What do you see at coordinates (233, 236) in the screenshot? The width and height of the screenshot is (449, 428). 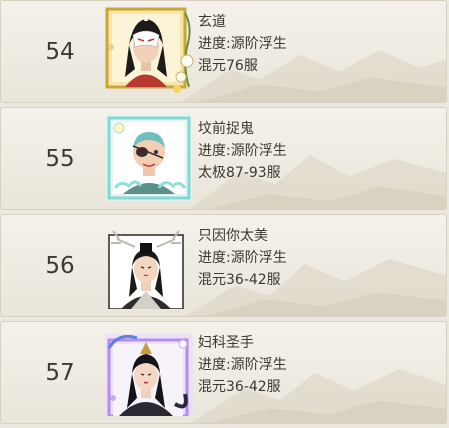 I see `player-name: 只因你太美` at bounding box center [233, 236].